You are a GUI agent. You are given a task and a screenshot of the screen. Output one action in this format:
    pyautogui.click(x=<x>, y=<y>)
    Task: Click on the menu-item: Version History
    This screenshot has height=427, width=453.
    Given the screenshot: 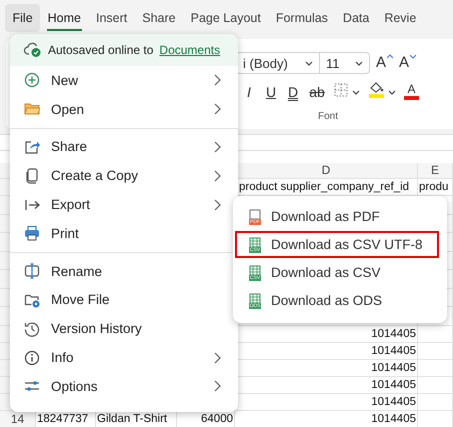 What is the action you would take?
    pyautogui.click(x=121, y=329)
    